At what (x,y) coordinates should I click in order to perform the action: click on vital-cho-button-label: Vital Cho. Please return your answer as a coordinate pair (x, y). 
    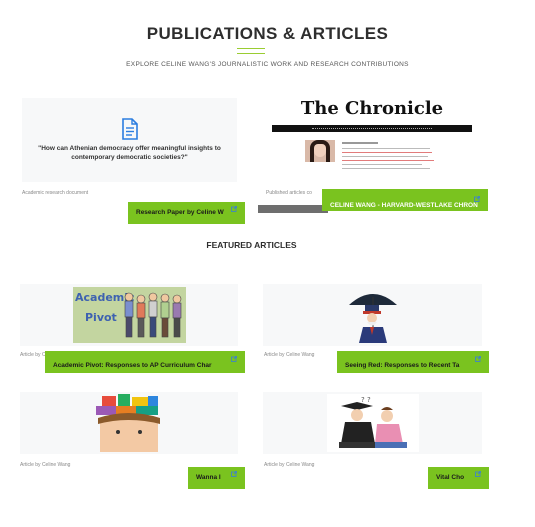
    Looking at the image, I should click on (450, 477).